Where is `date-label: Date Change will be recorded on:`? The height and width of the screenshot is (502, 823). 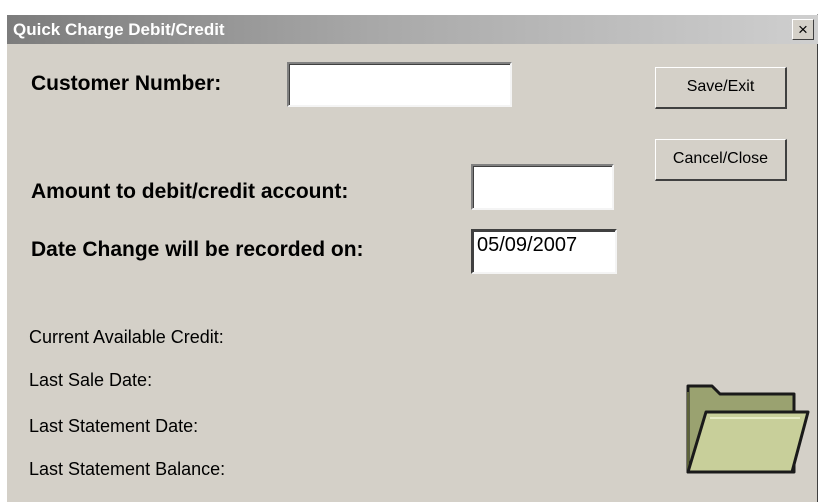
date-label: Date Change will be recorded on: is located at coordinates (197, 249).